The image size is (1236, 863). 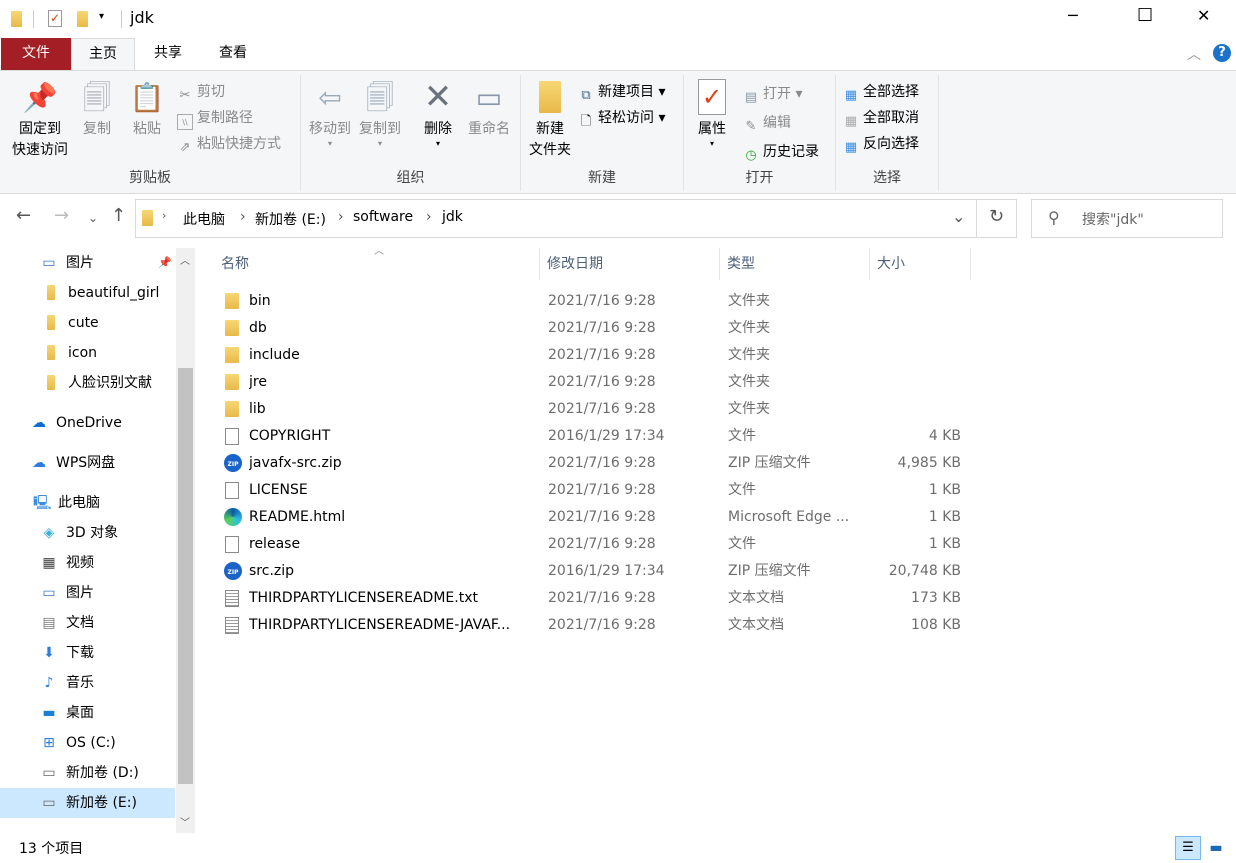 I want to click on close-button: ✕, so click(x=1203, y=15).